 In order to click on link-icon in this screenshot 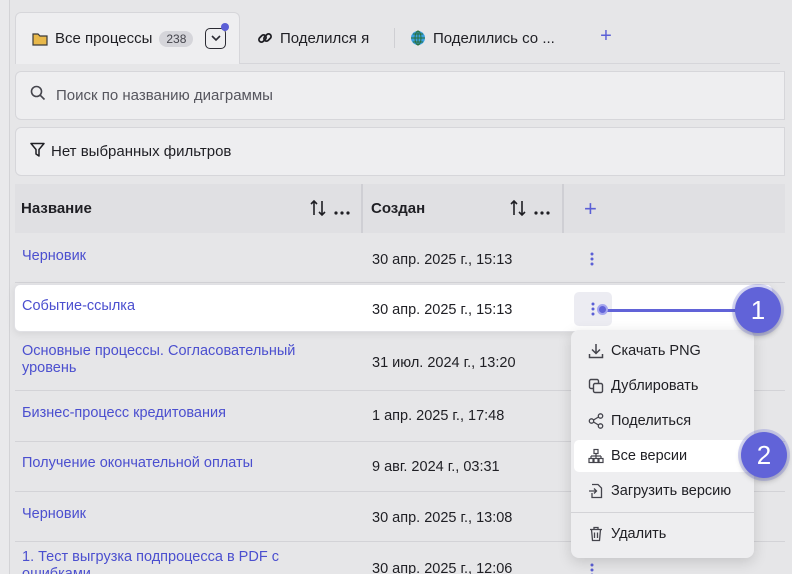, I will do `click(265, 38)`.